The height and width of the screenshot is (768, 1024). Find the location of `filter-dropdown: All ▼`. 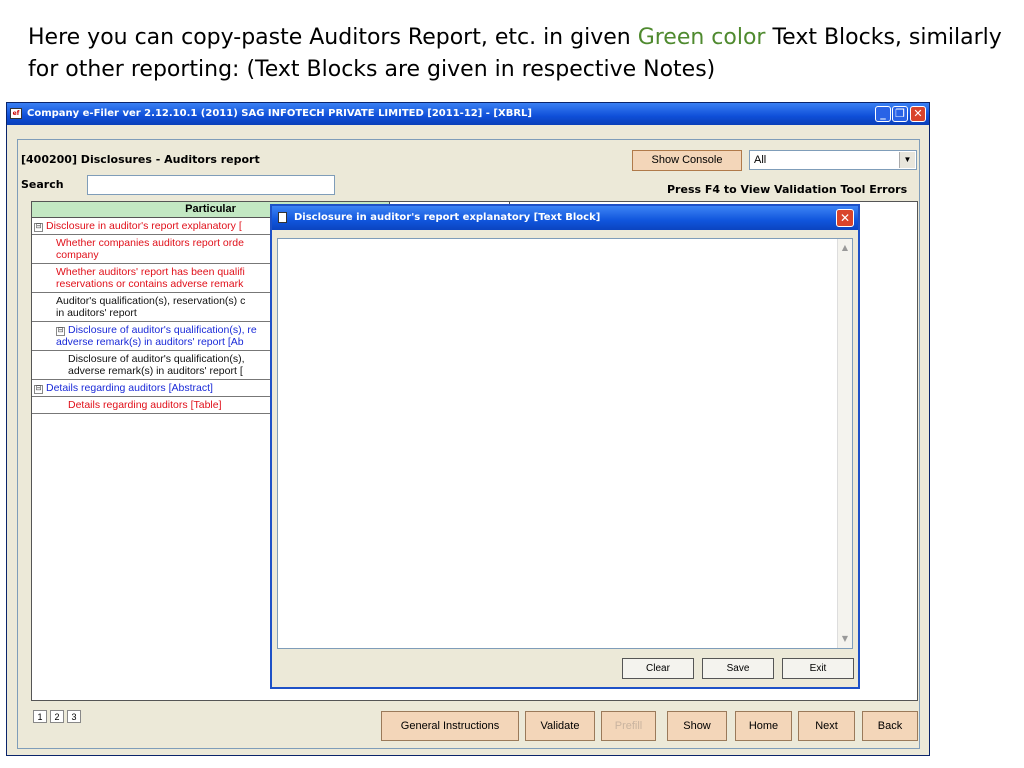

filter-dropdown: All ▼ is located at coordinates (833, 160).